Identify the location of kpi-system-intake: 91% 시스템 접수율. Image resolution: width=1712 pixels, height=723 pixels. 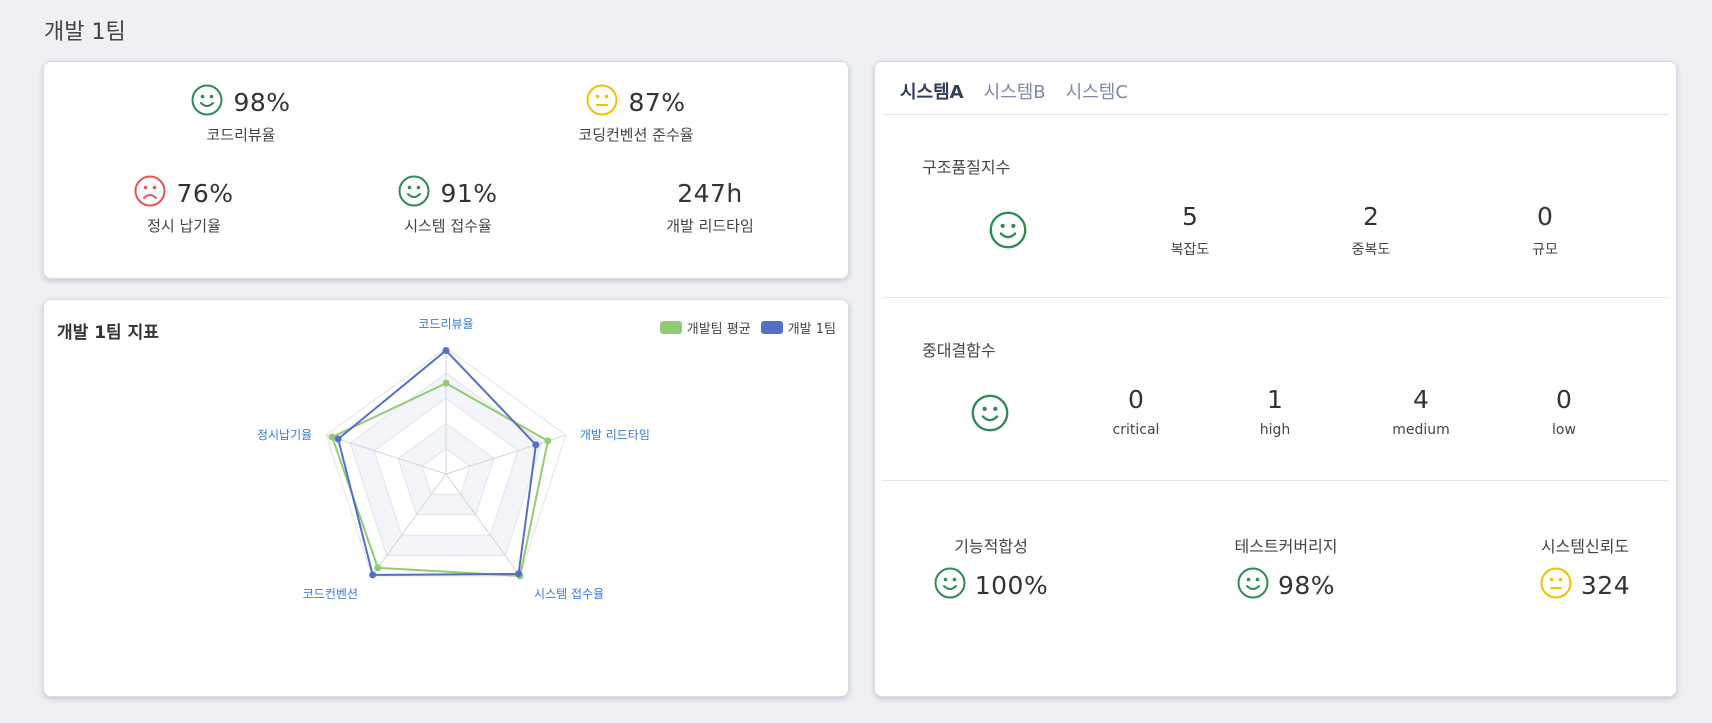
(448, 205).